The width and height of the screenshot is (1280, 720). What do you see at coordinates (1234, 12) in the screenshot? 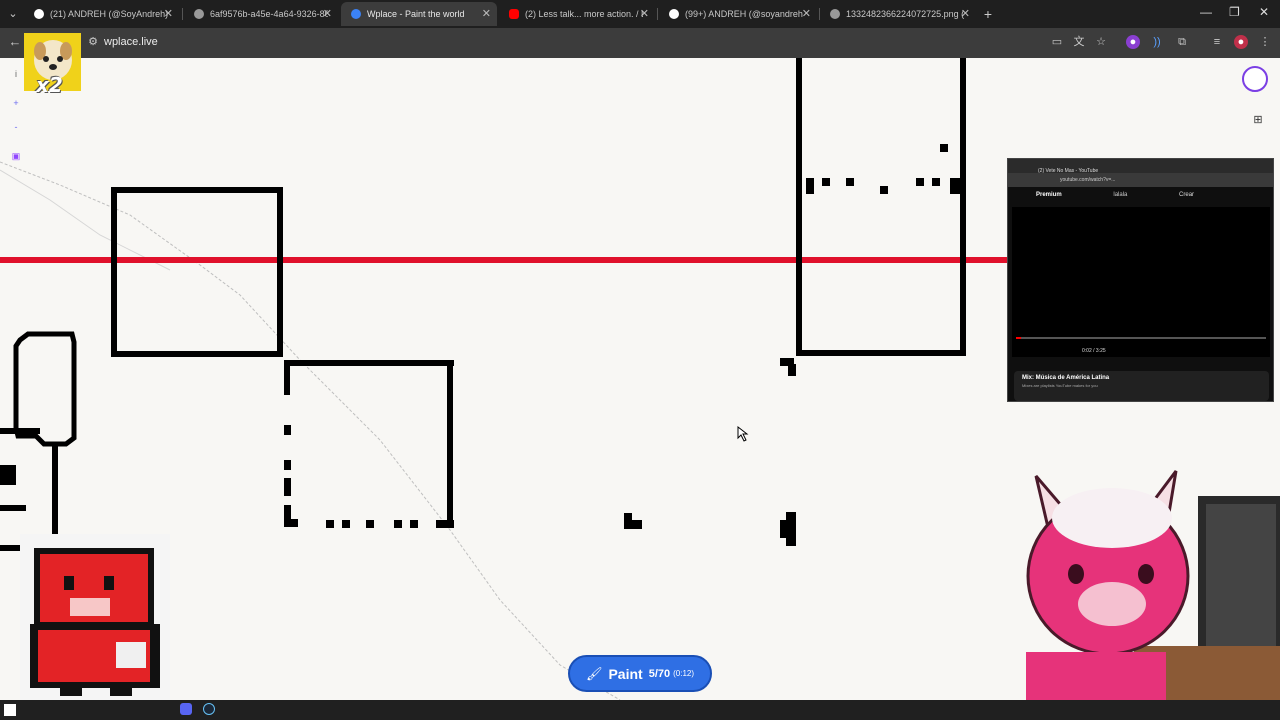
I see `restore-icon: ❐` at bounding box center [1234, 12].